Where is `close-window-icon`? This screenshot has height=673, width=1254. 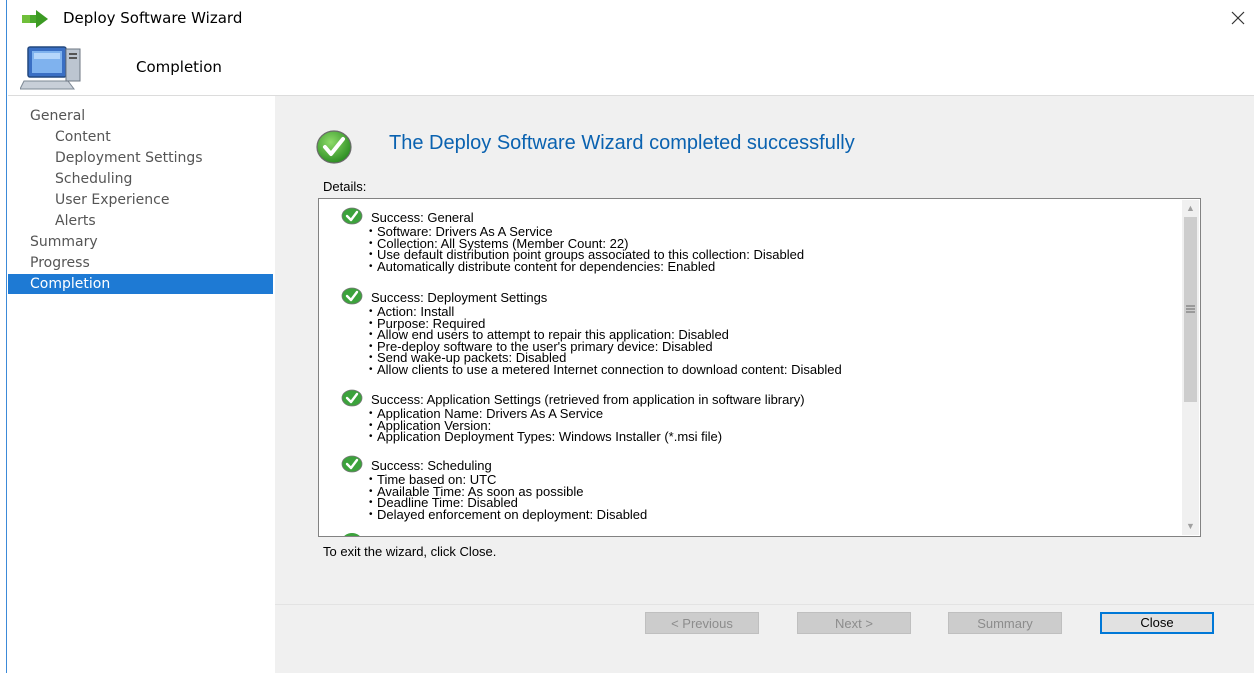
close-window-icon is located at coordinates (1238, 18).